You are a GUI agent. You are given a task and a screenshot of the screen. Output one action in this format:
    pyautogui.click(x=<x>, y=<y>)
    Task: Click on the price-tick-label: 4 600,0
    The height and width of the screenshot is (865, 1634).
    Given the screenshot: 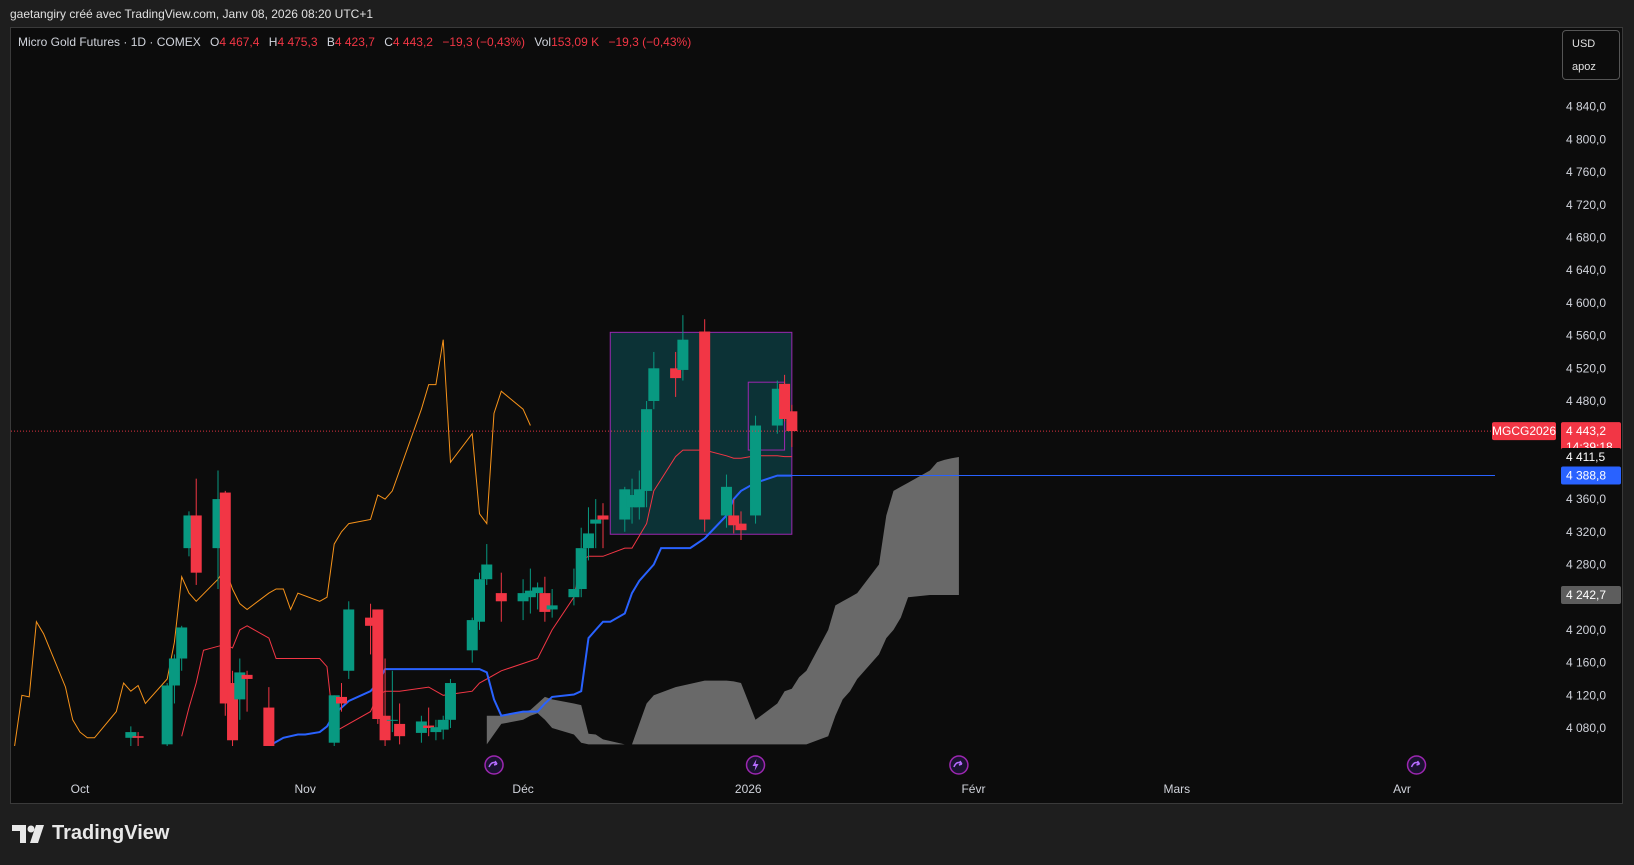 What is the action you would take?
    pyautogui.click(x=1586, y=303)
    